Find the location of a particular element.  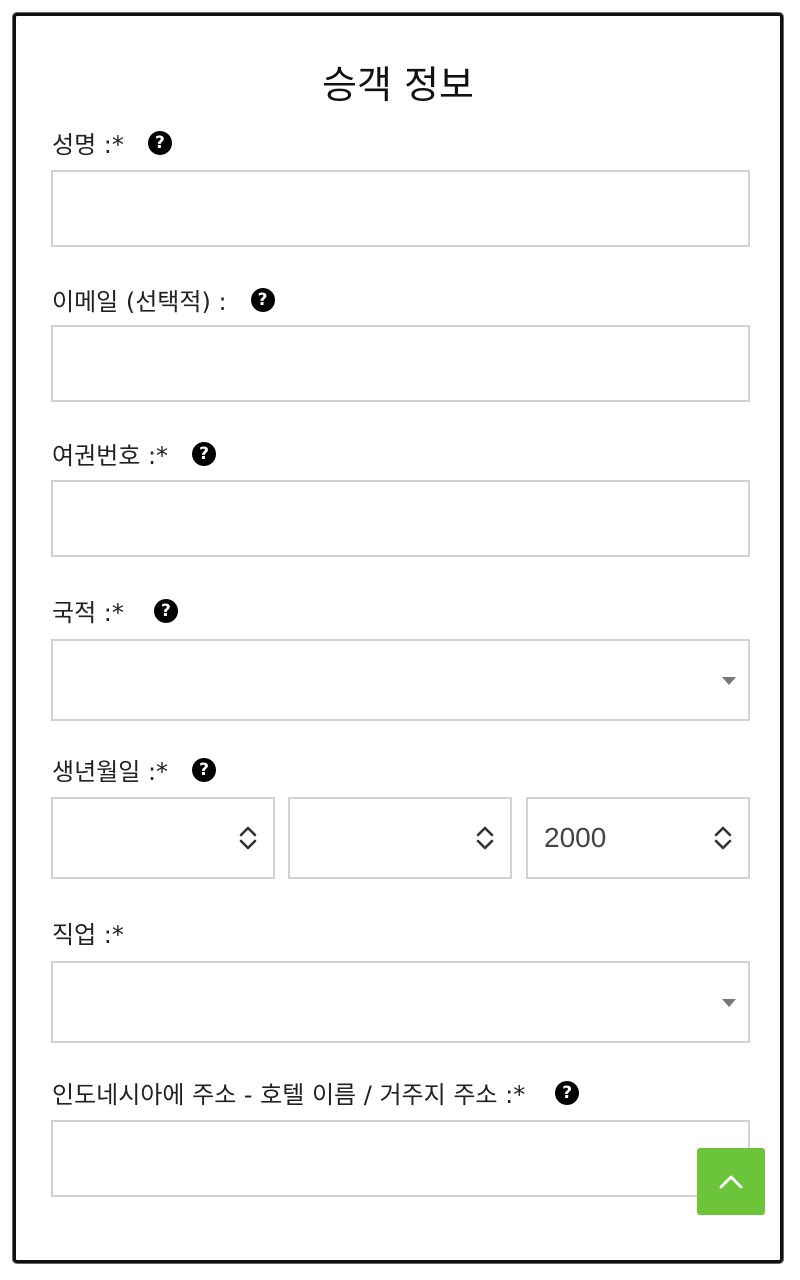

birth-month-select is located at coordinates (400, 838).